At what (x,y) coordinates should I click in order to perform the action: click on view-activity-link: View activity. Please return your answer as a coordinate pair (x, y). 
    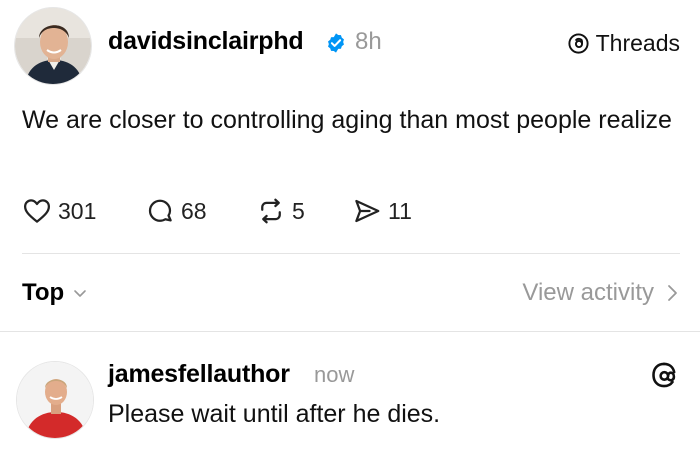
    Looking at the image, I should click on (601, 293).